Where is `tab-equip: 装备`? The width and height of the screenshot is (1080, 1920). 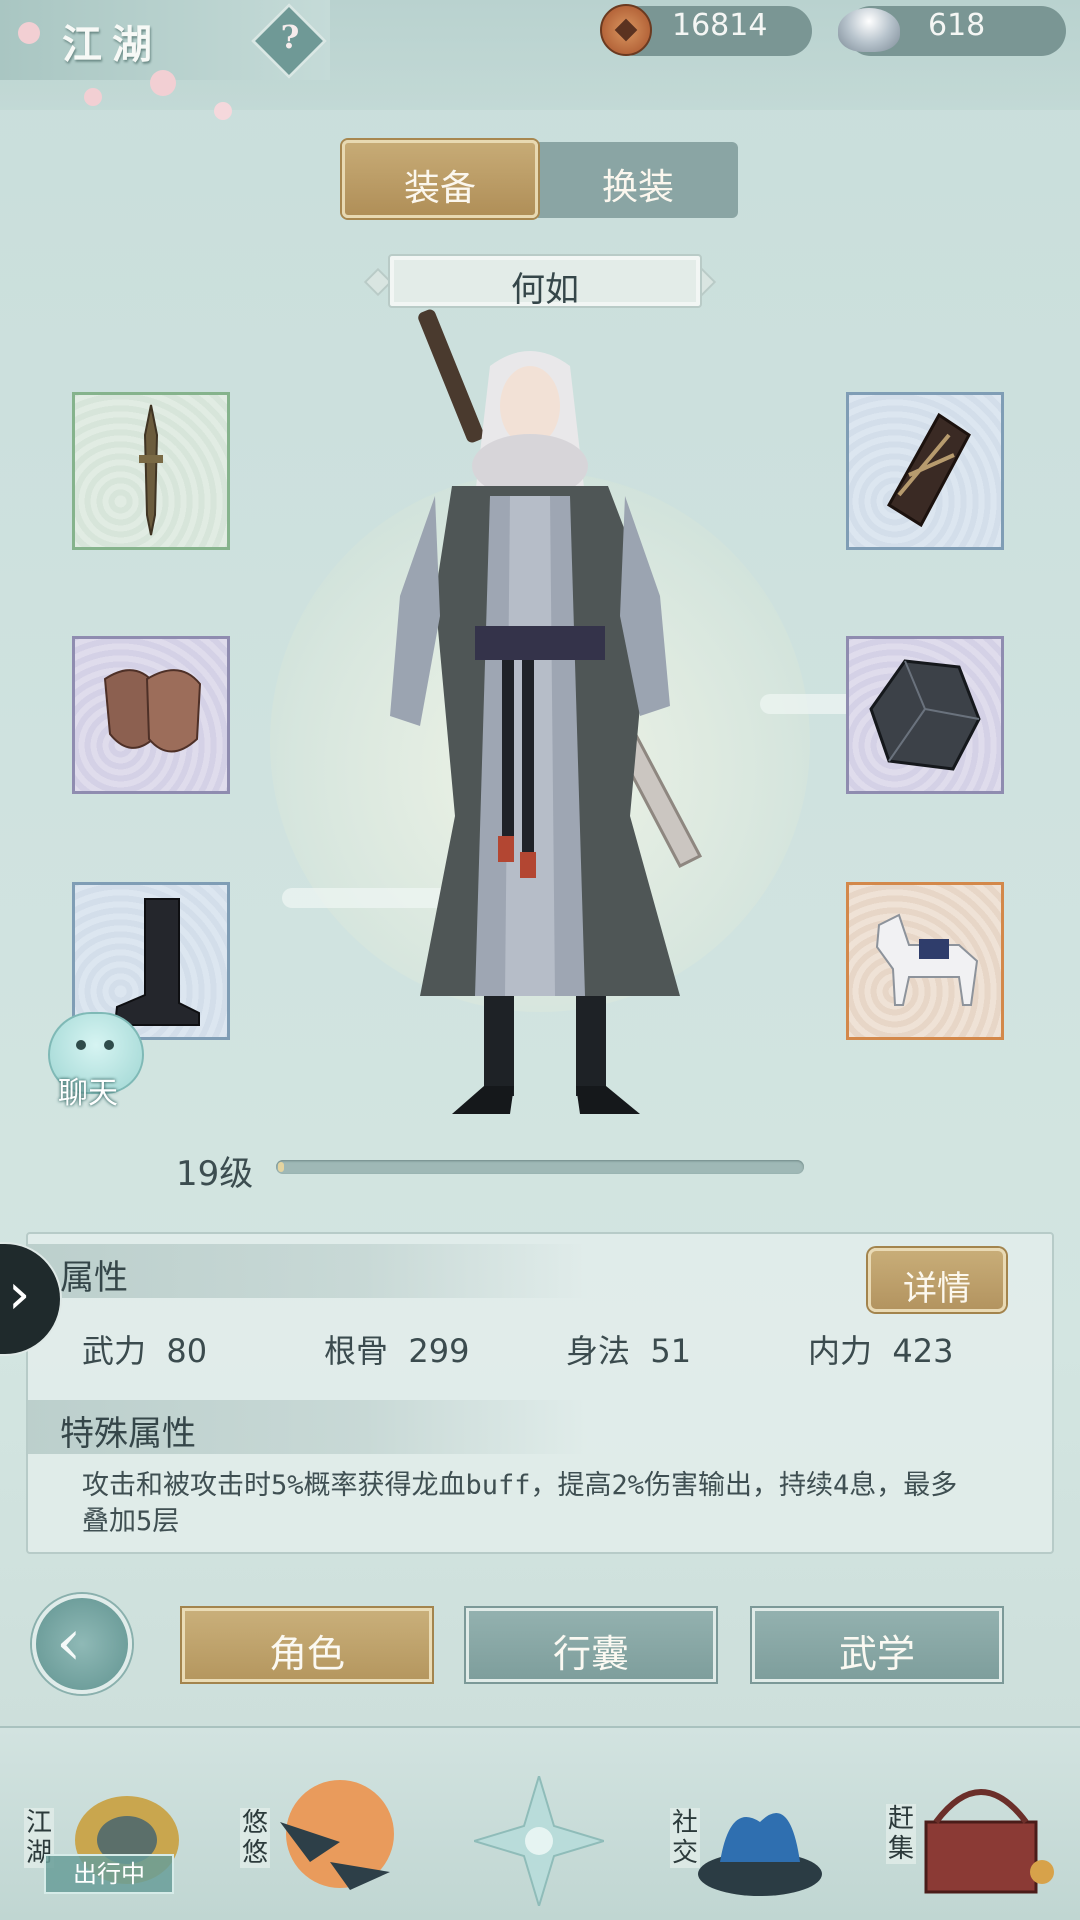
tab-equip: 装备 is located at coordinates (440, 179).